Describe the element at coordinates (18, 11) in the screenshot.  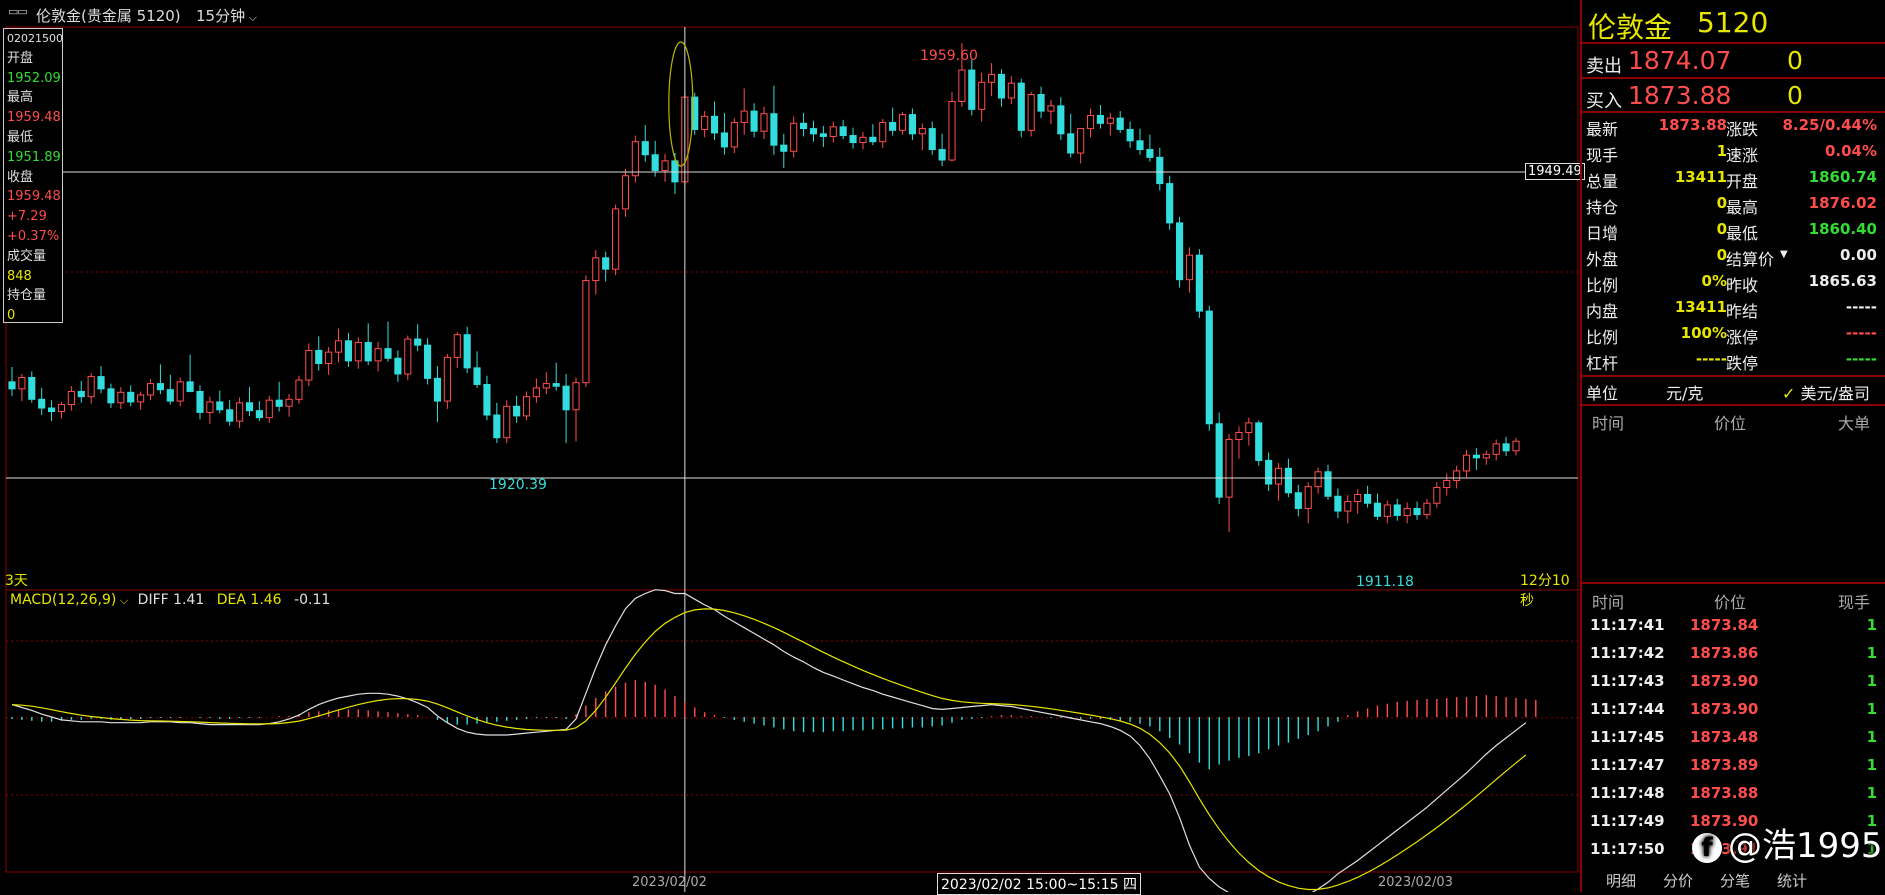
I see `window-menu-icon: ▭▭` at that location.